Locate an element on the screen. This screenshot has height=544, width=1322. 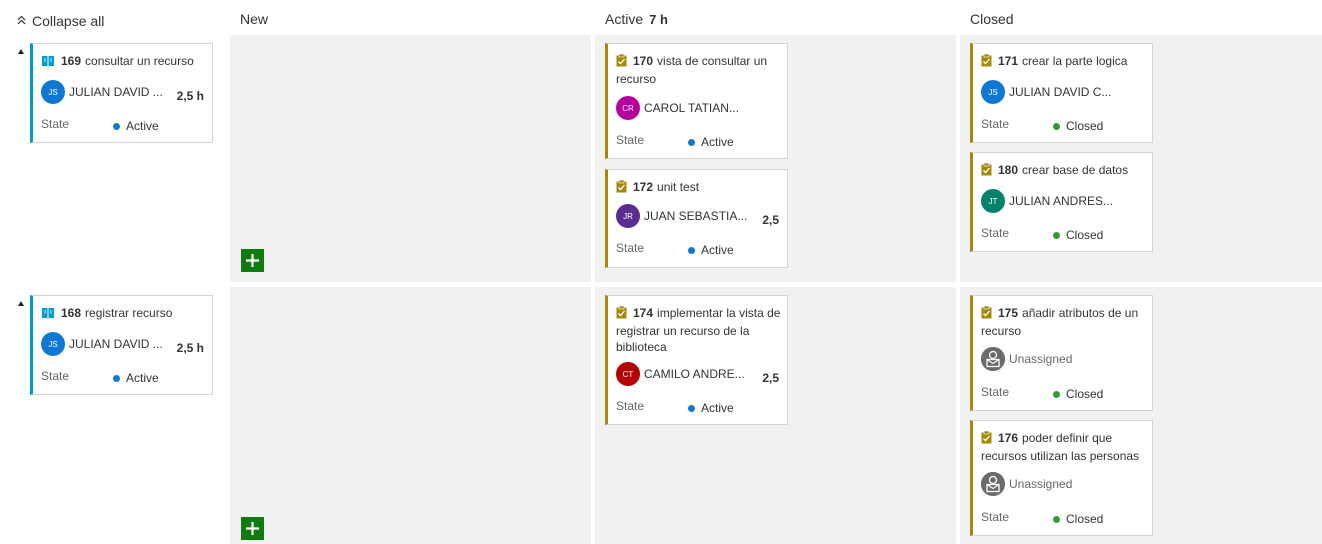
work-item-title: registrar recurso is located at coordinates (128, 313).